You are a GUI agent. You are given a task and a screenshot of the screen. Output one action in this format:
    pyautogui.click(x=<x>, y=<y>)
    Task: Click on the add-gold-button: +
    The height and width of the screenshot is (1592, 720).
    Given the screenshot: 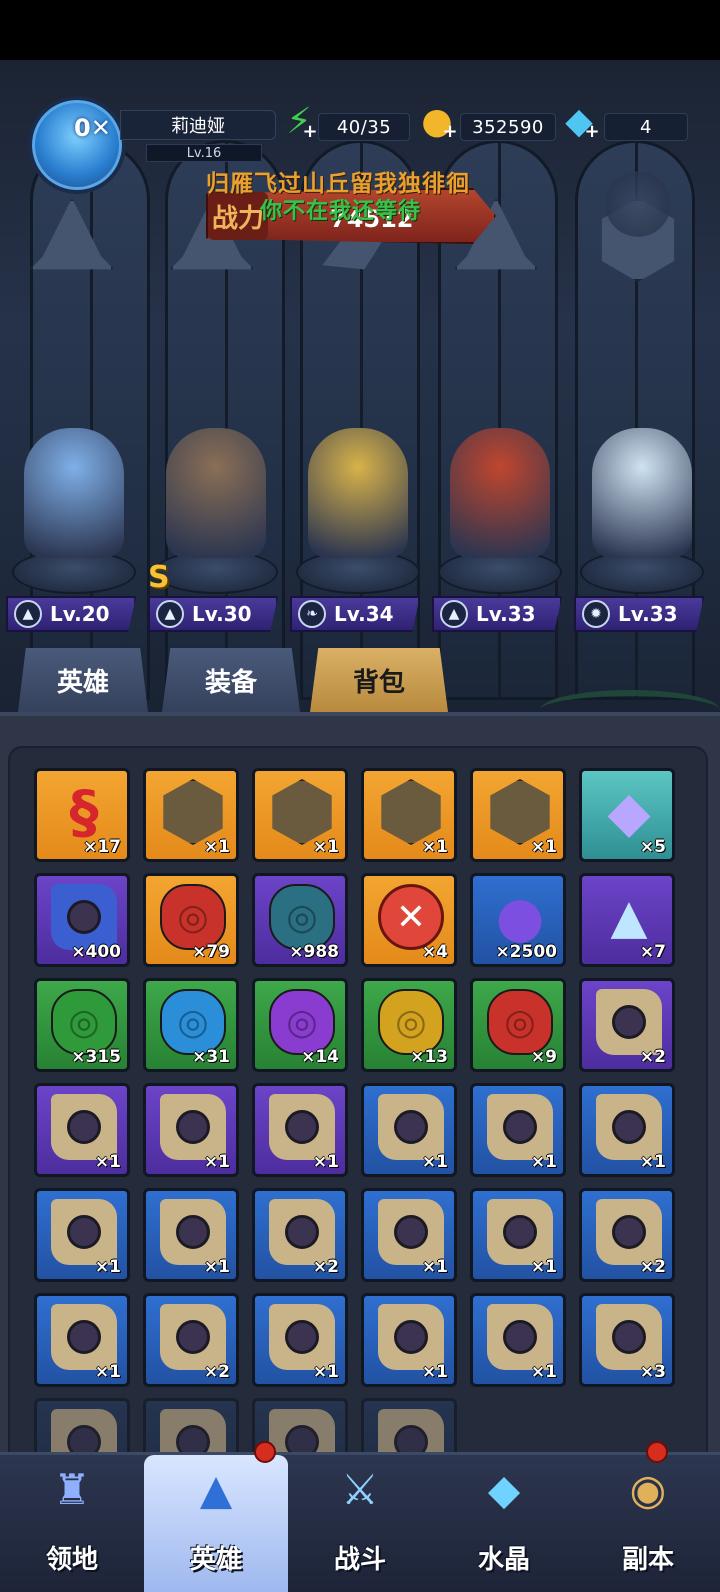 What is the action you would take?
    pyautogui.click(x=450, y=132)
    